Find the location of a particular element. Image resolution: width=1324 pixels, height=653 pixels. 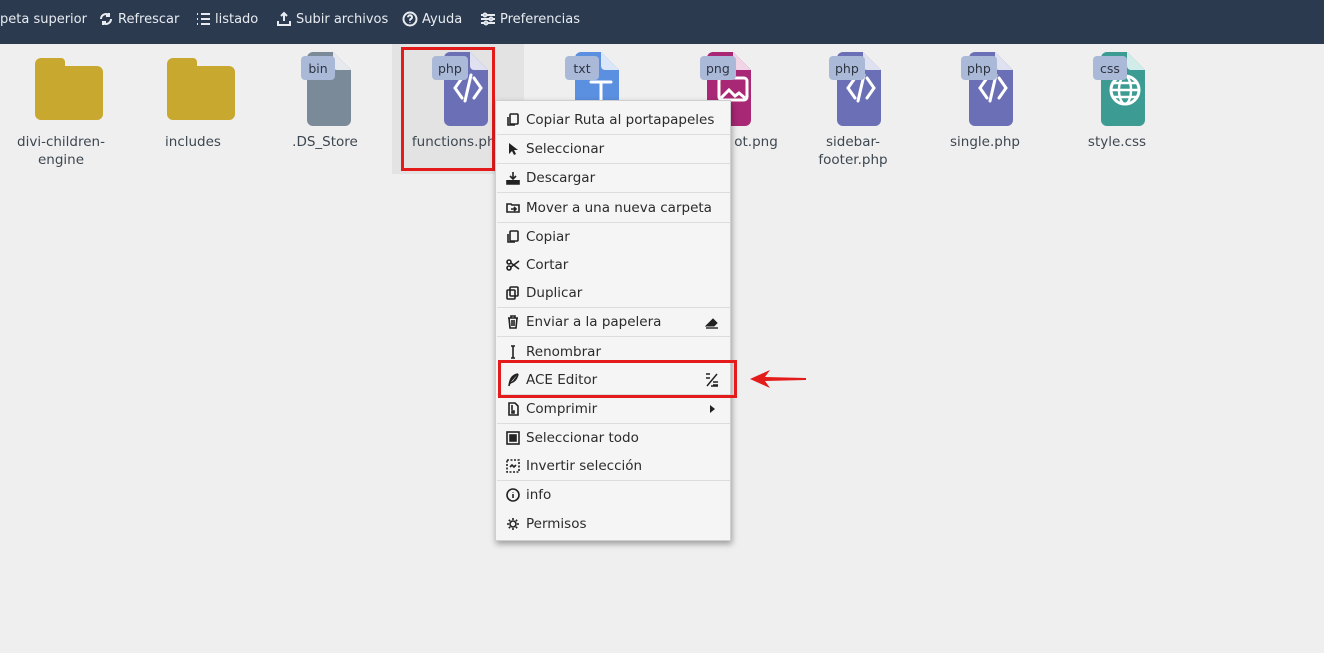

extension-badge: png is located at coordinates (718, 68).